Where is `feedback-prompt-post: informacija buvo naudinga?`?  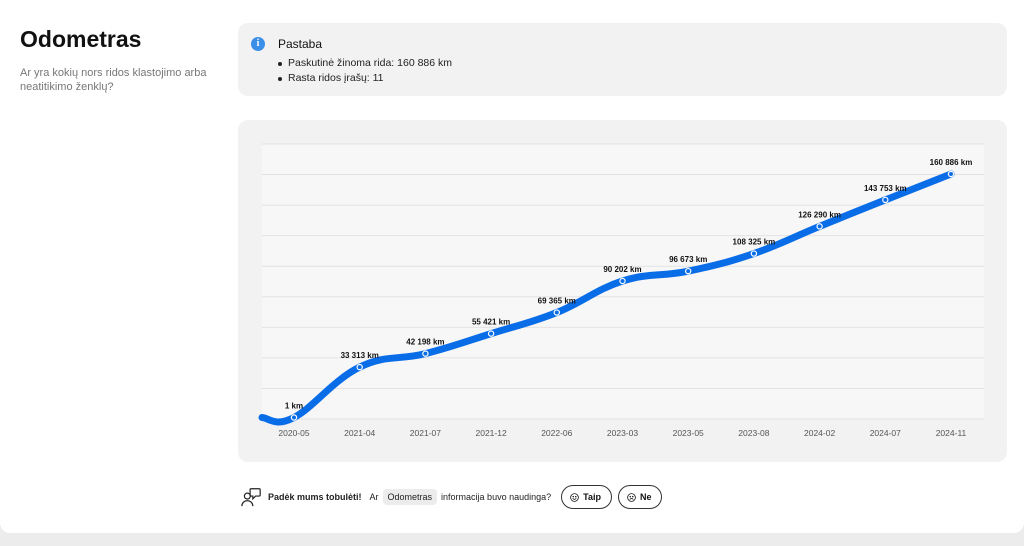
feedback-prompt-post: informacija buvo naudinga? is located at coordinates (496, 497).